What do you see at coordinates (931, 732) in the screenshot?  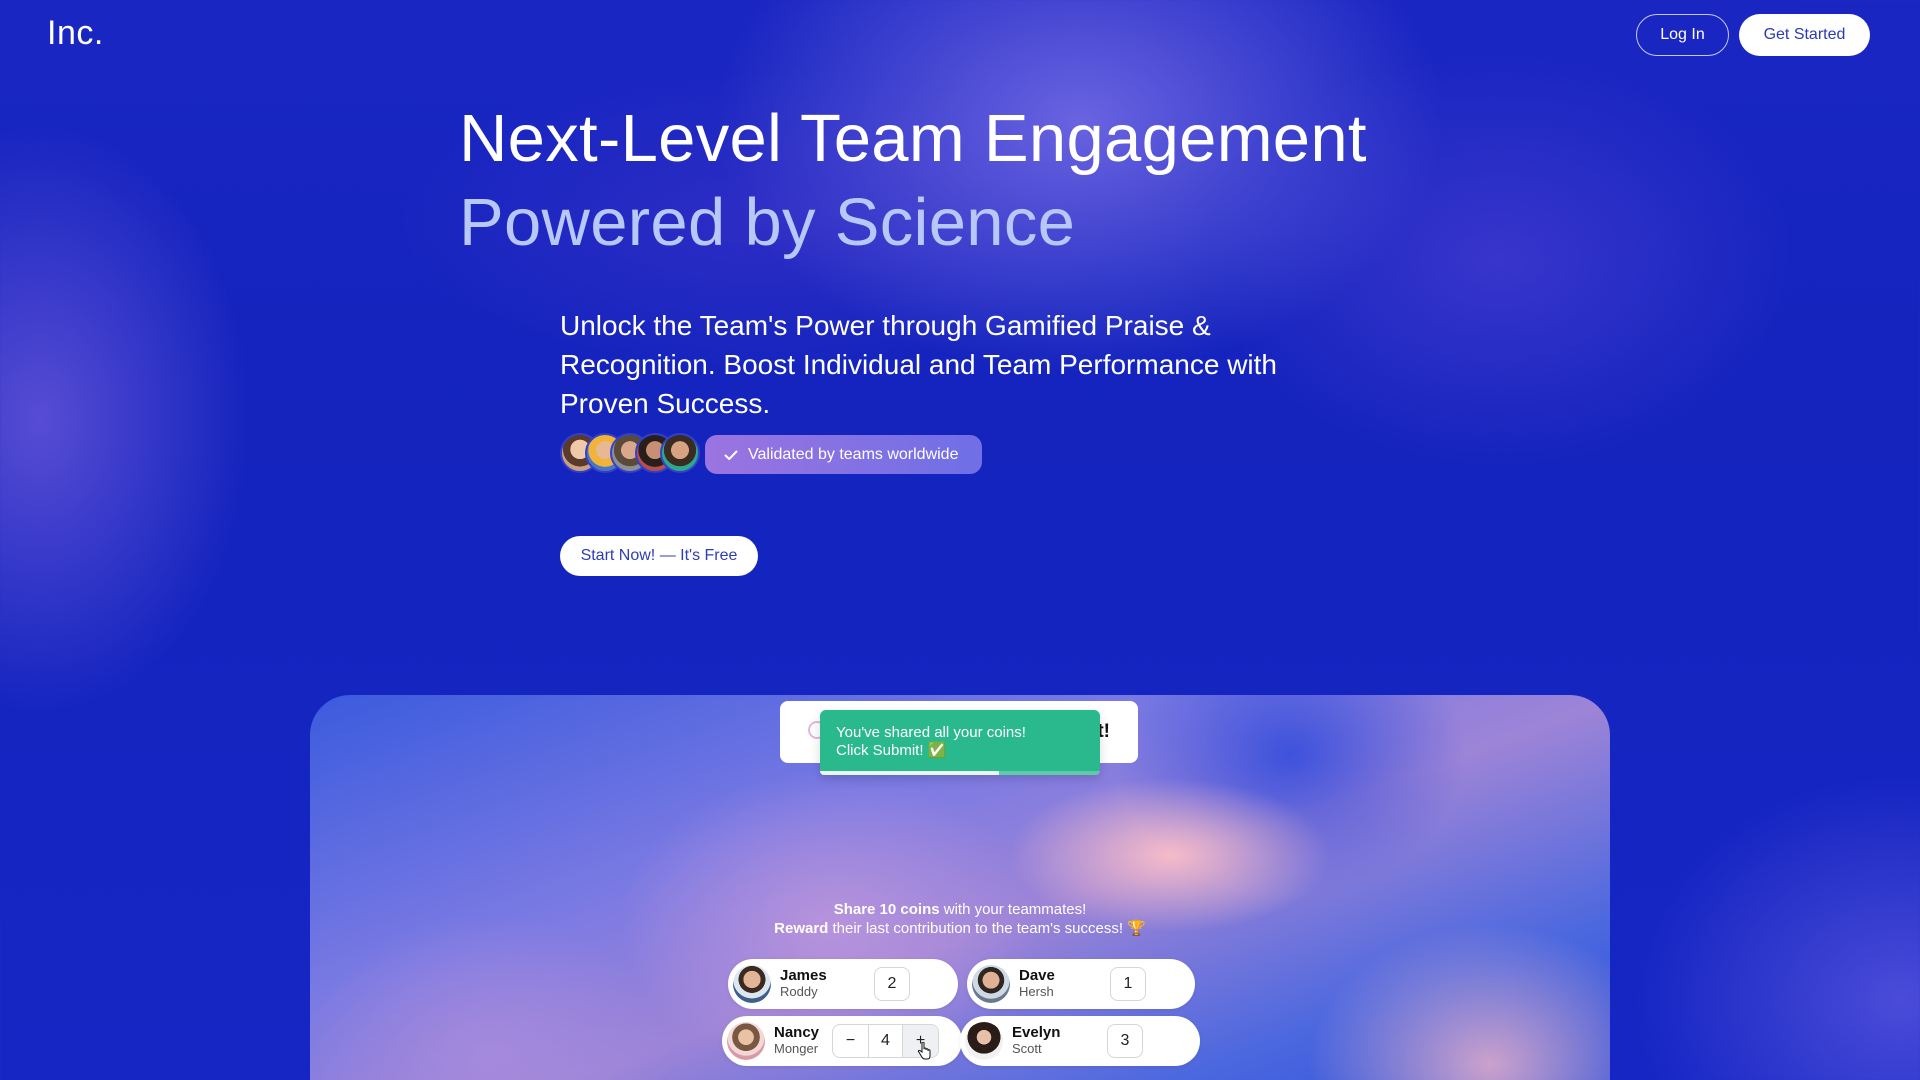 I see `toast-line: You've shared all your coins!` at bounding box center [931, 732].